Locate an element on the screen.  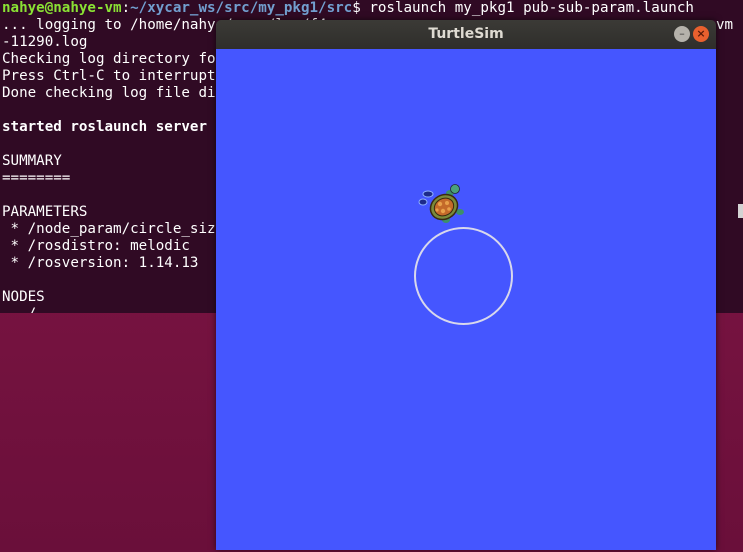
minimize-button: – is located at coordinates (682, 34).